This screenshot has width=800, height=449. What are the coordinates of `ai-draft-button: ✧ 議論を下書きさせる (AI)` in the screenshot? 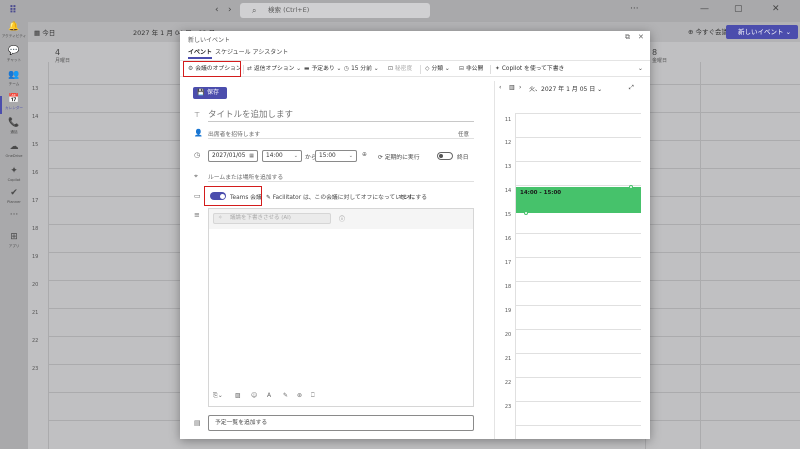 It's located at (272, 218).